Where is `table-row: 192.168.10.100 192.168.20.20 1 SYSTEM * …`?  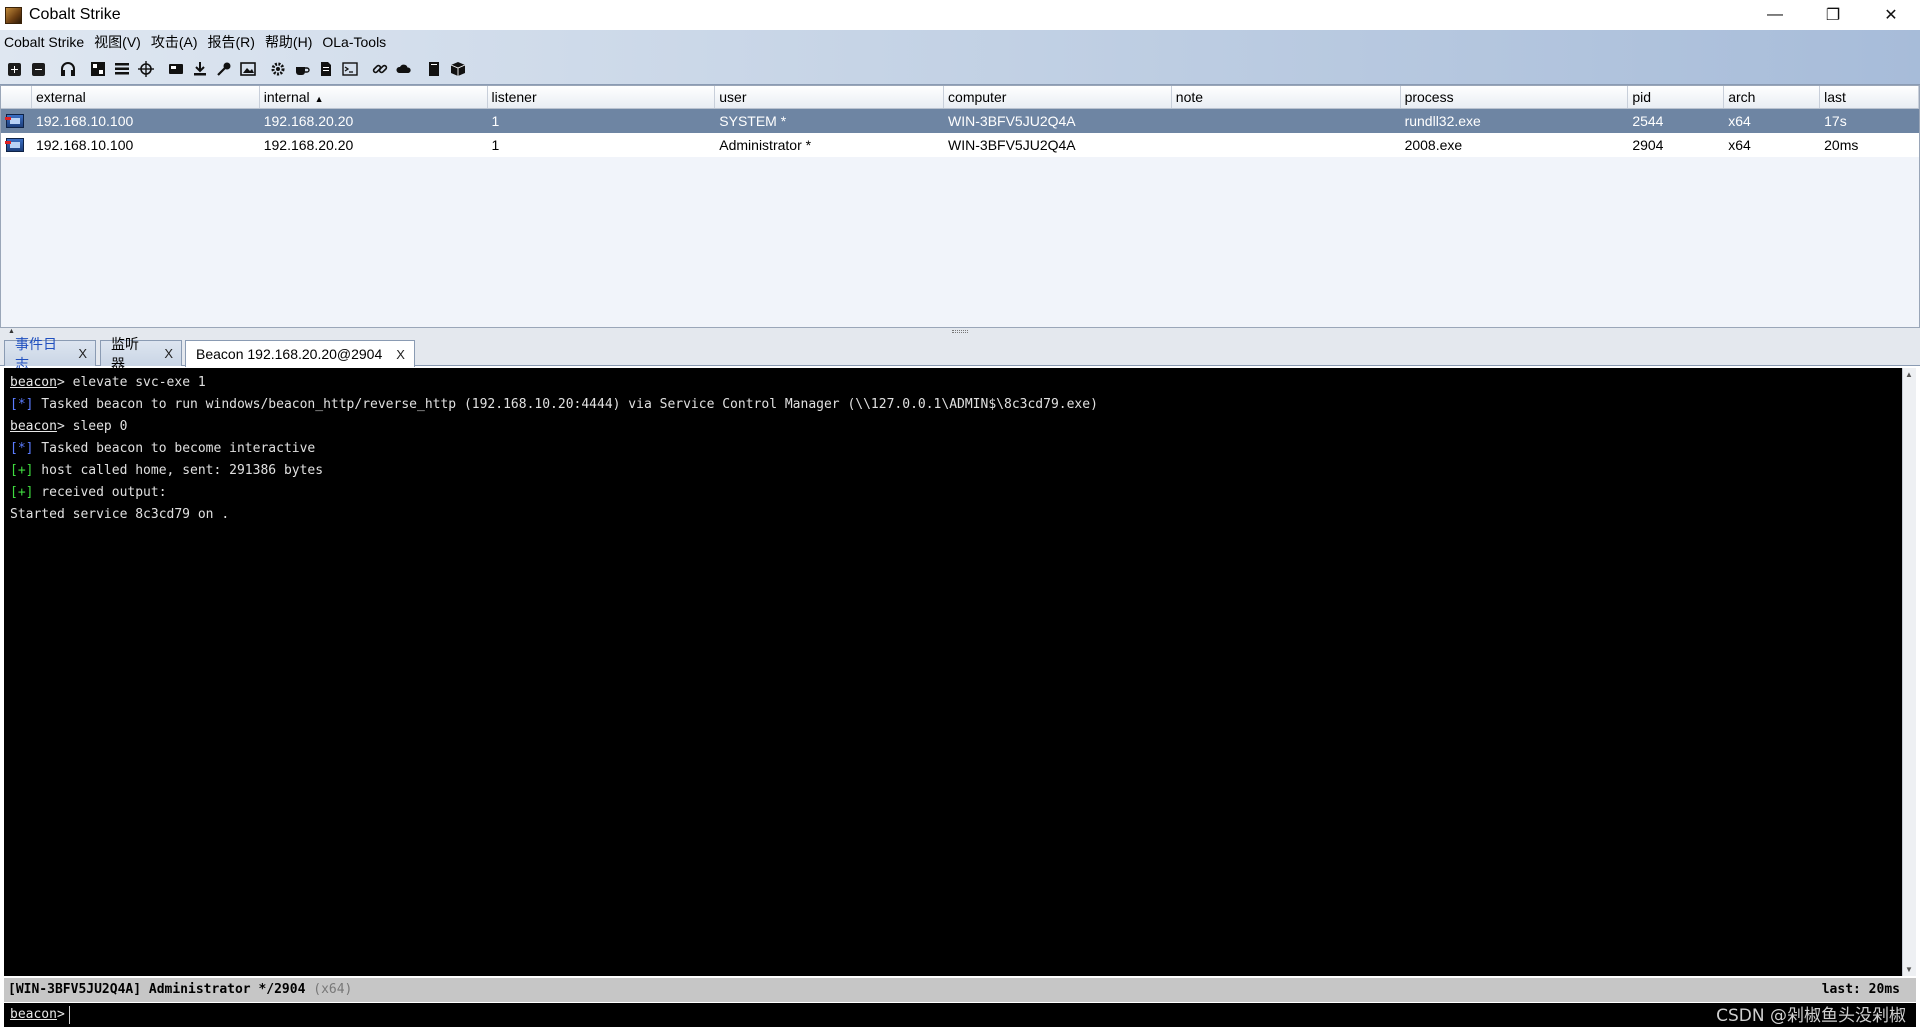
table-row: 192.168.10.100 192.168.20.20 1 SYSTEM * … is located at coordinates (960, 121).